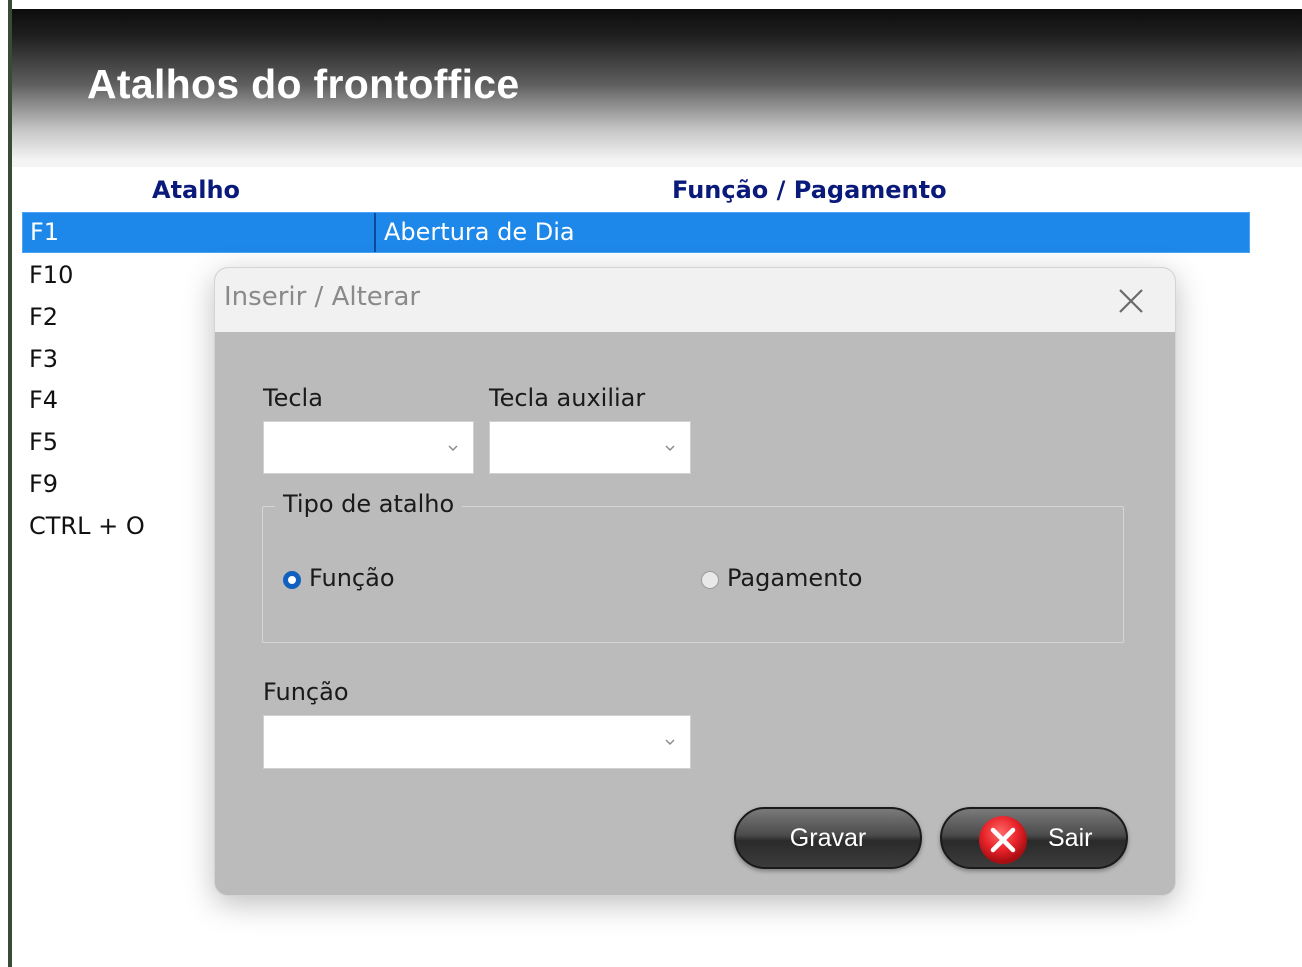 The image size is (1302, 967). What do you see at coordinates (322, 297) in the screenshot?
I see `dialog-title: Inserir / Alterar` at bounding box center [322, 297].